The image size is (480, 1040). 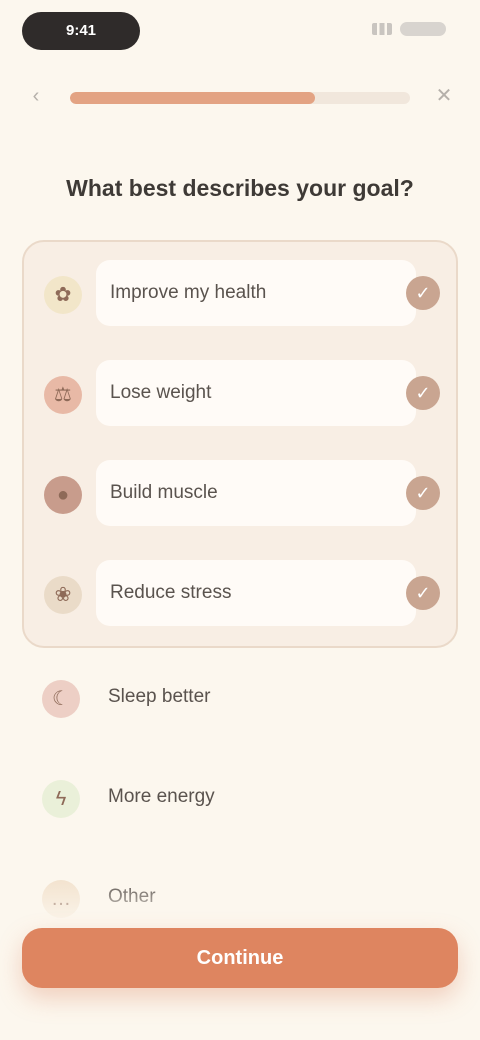 I want to click on close-icon: ✕, so click(x=444, y=96).